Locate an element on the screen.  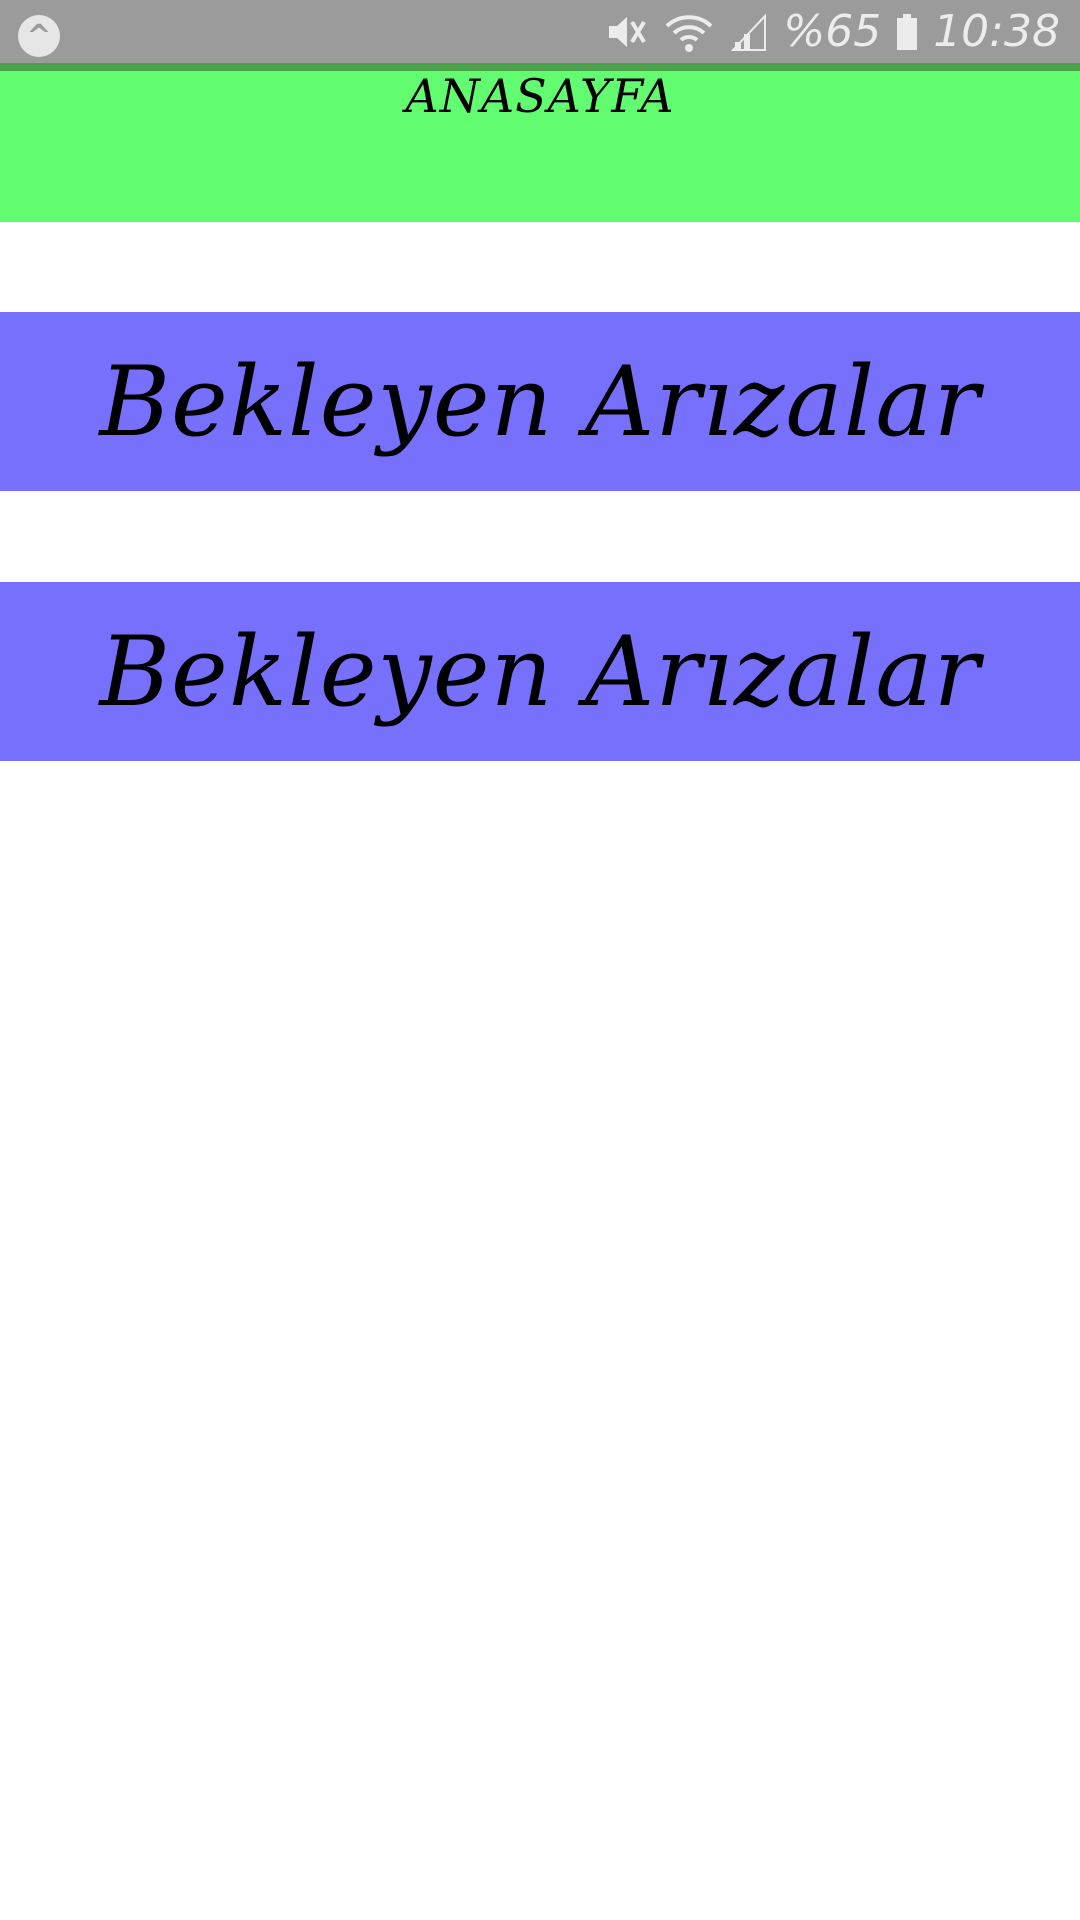
mute-icon is located at coordinates (628, 31).